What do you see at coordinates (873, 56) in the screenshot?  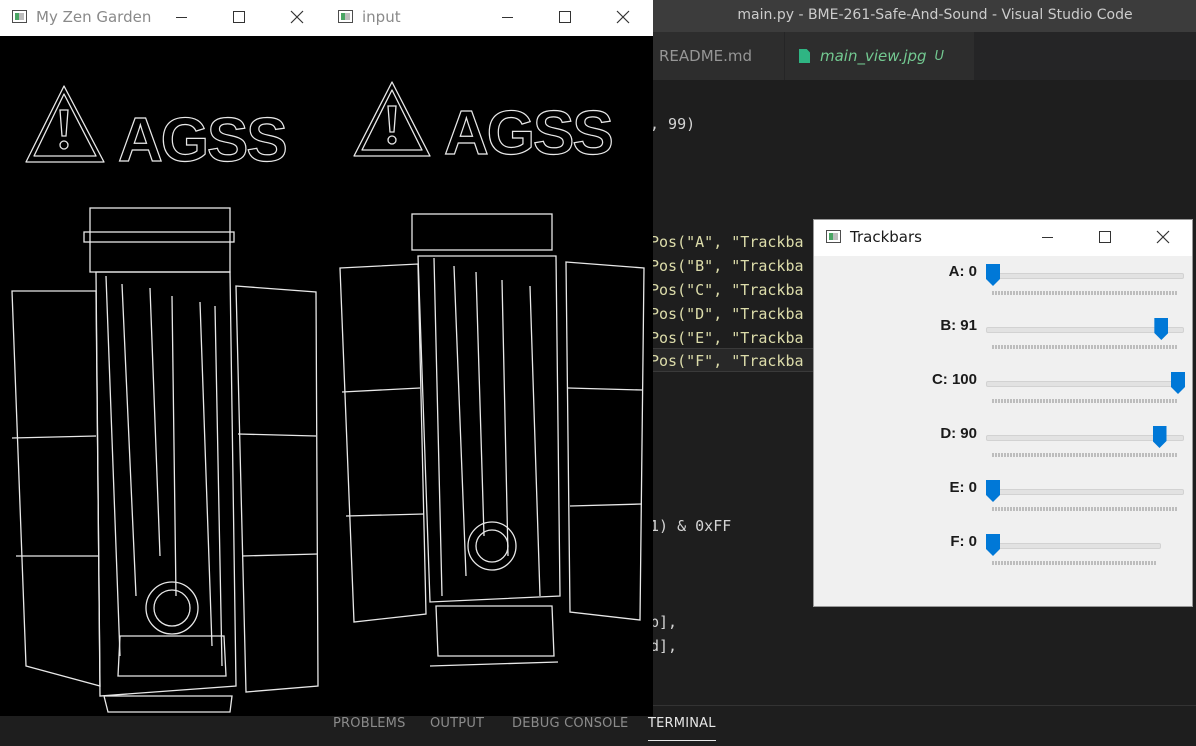 I see `tab-label: main_view.jpg` at bounding box center [873, 56].